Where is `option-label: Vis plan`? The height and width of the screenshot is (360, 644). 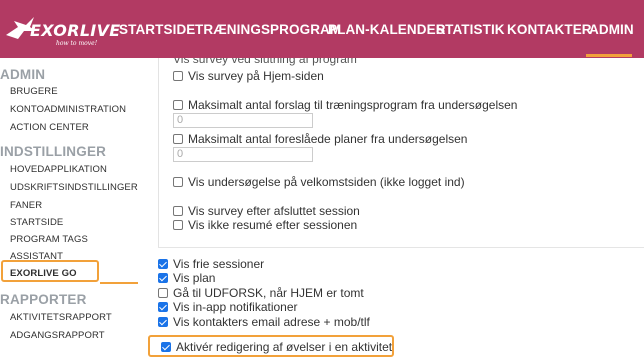
option-label: Vis plan is located at coordinates (194, 278).